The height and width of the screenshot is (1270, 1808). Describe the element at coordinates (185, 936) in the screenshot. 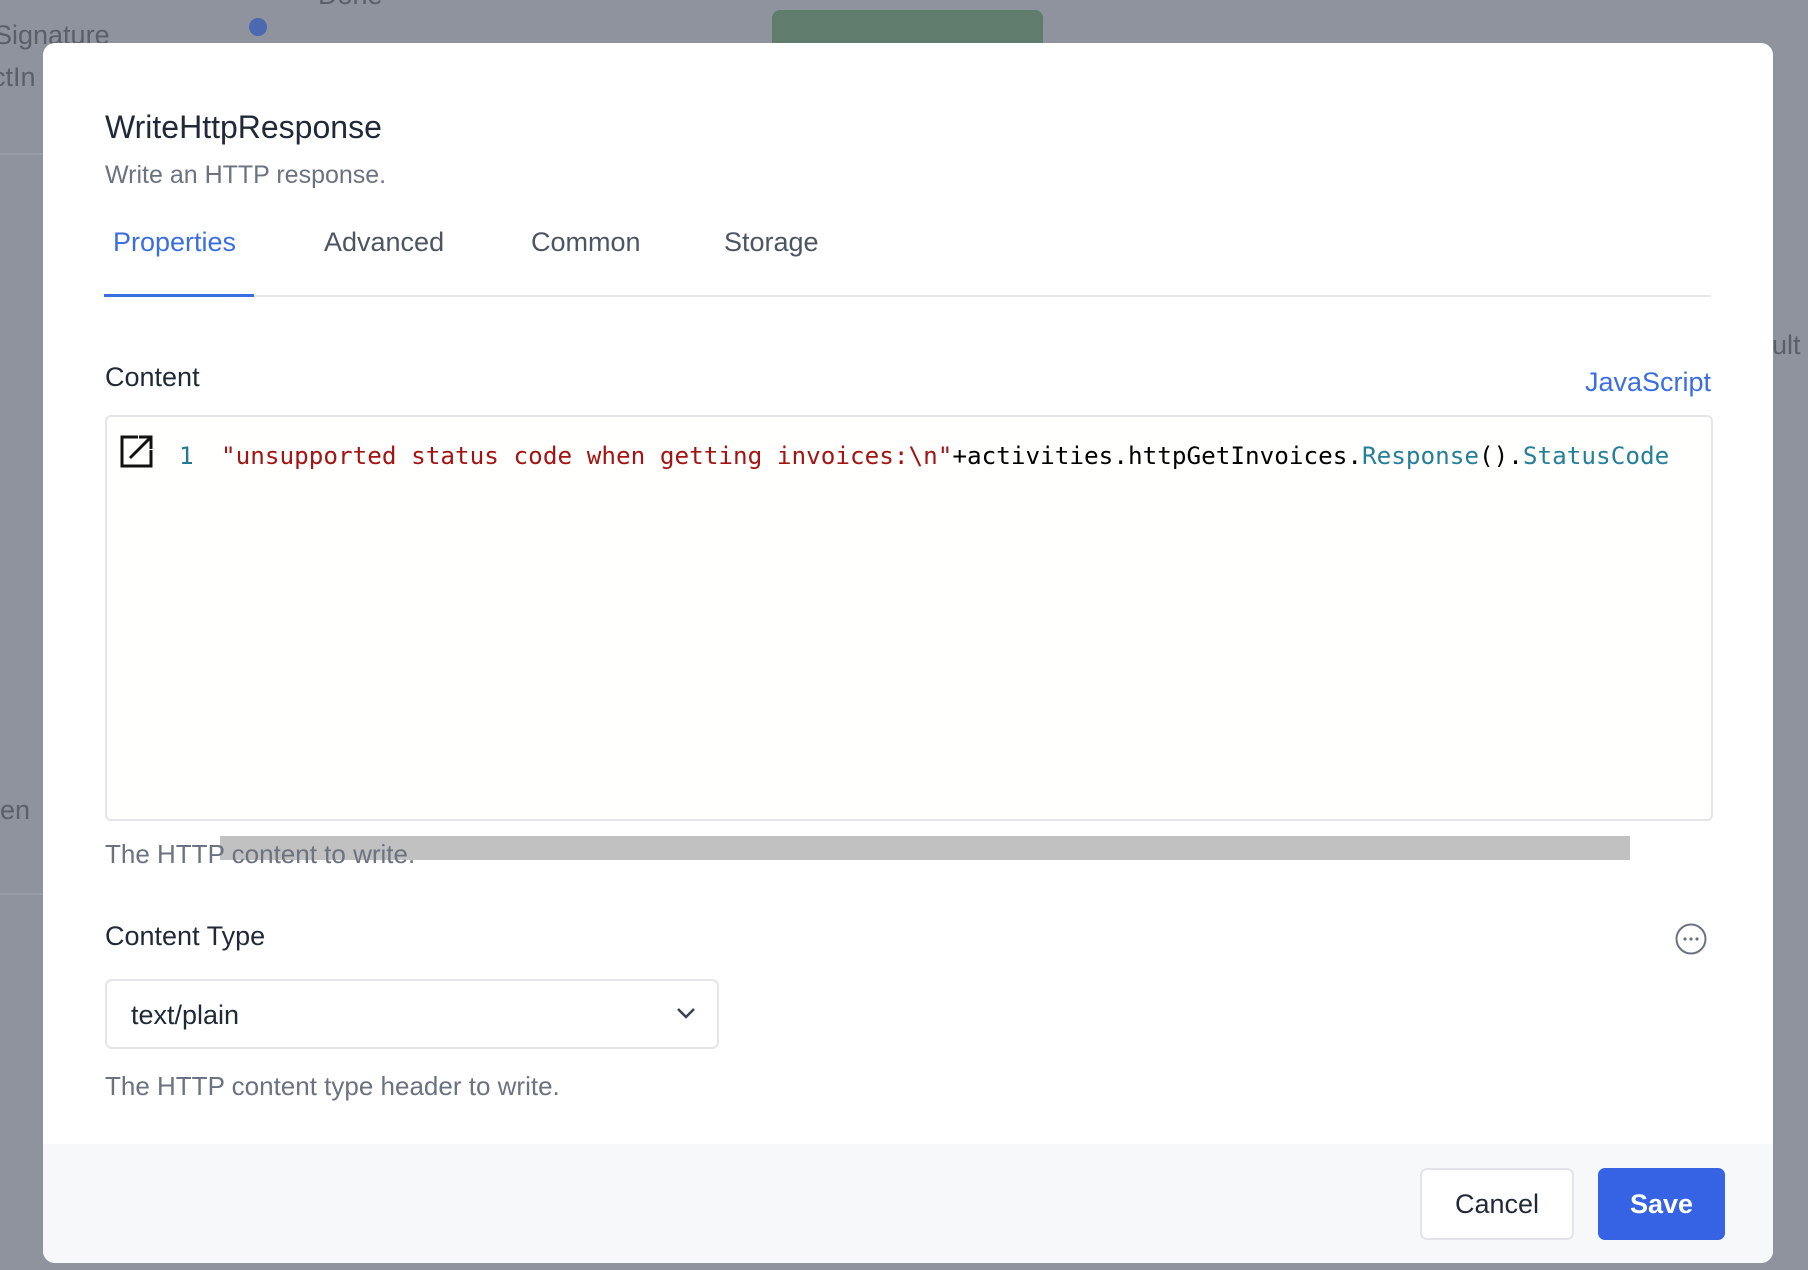

I see `content-type-label: Content Type` at that location.